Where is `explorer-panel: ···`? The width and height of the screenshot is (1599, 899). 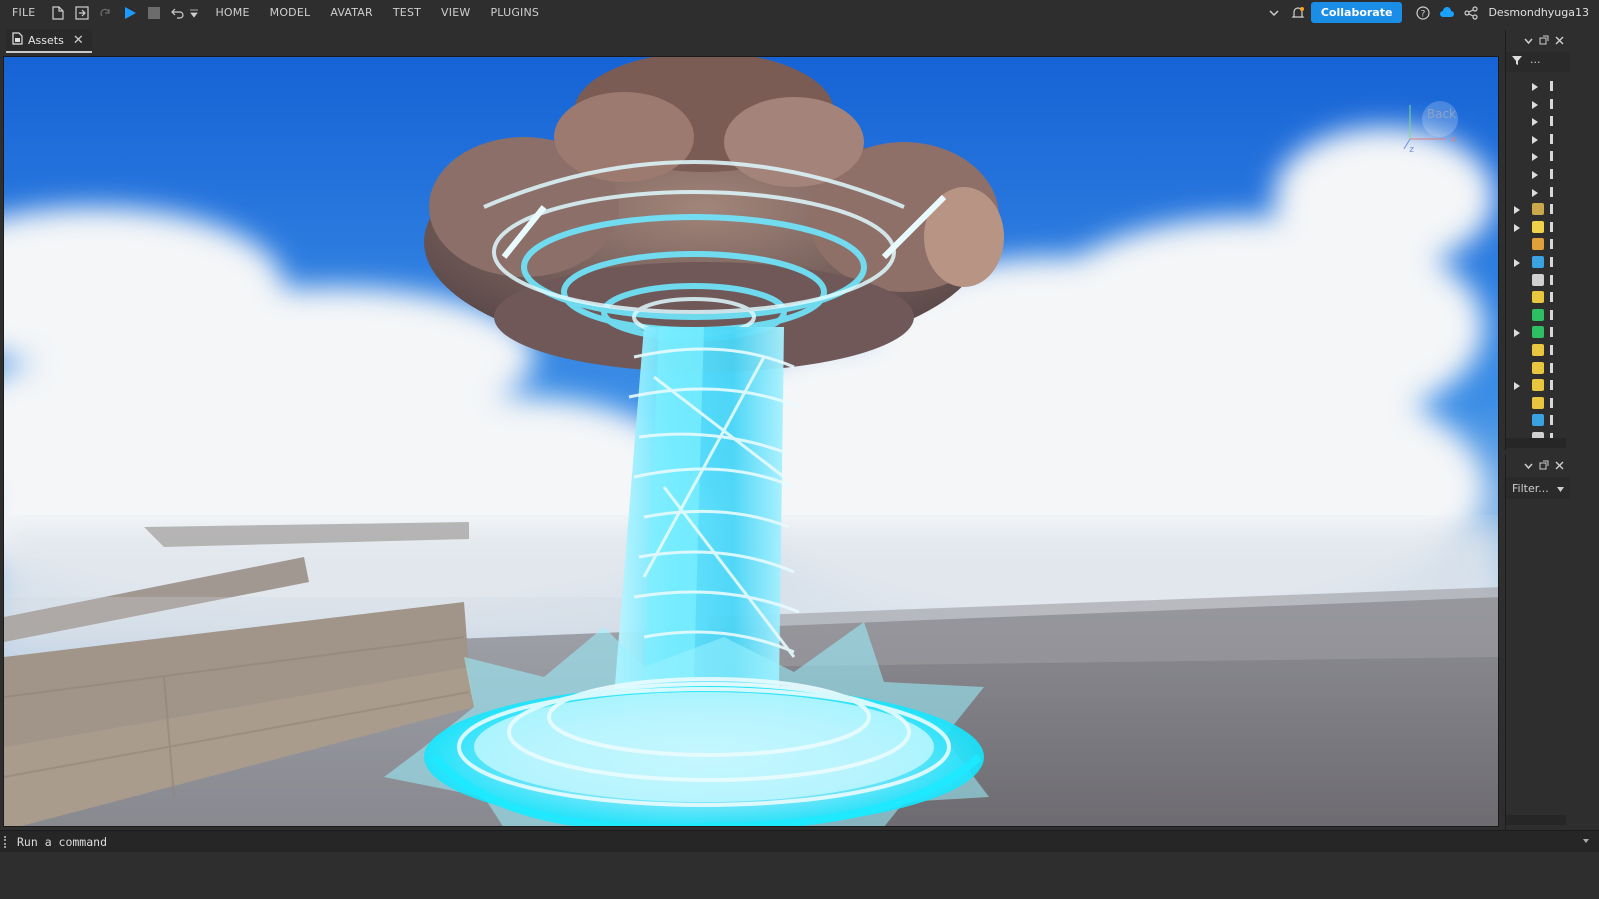 explorer-panel: ··· is located at coordinates (1537, 240).